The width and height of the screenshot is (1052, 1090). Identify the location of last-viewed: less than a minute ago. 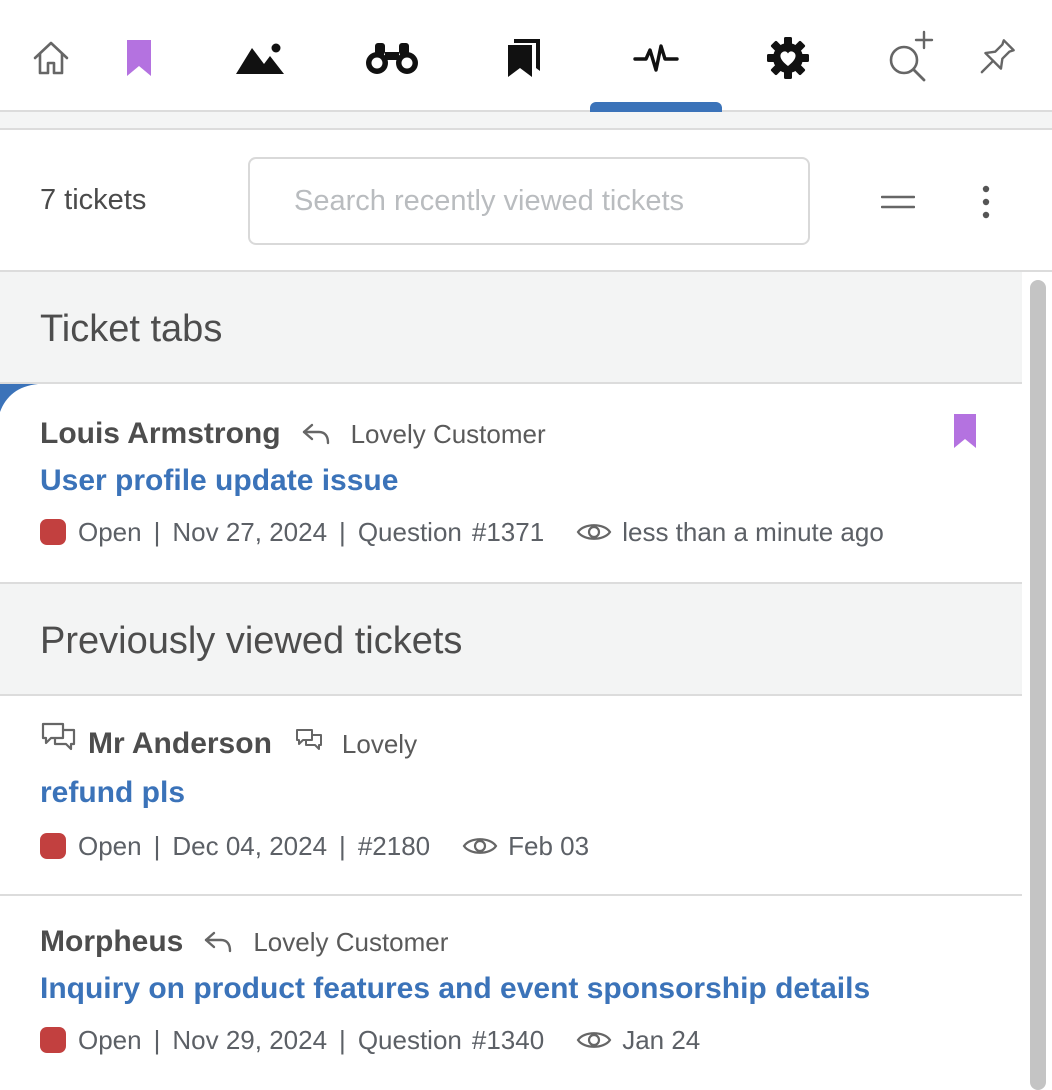
(753, 531).